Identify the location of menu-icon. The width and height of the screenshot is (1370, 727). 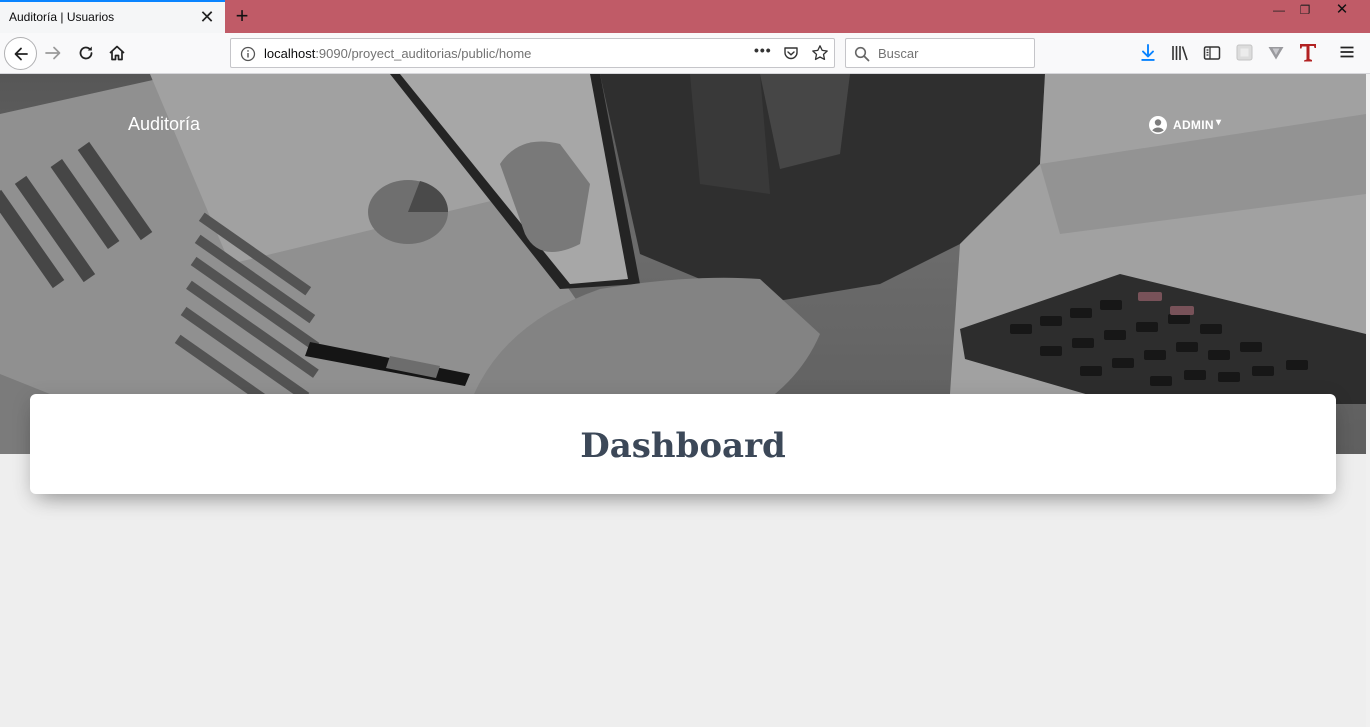
(1347, 52).